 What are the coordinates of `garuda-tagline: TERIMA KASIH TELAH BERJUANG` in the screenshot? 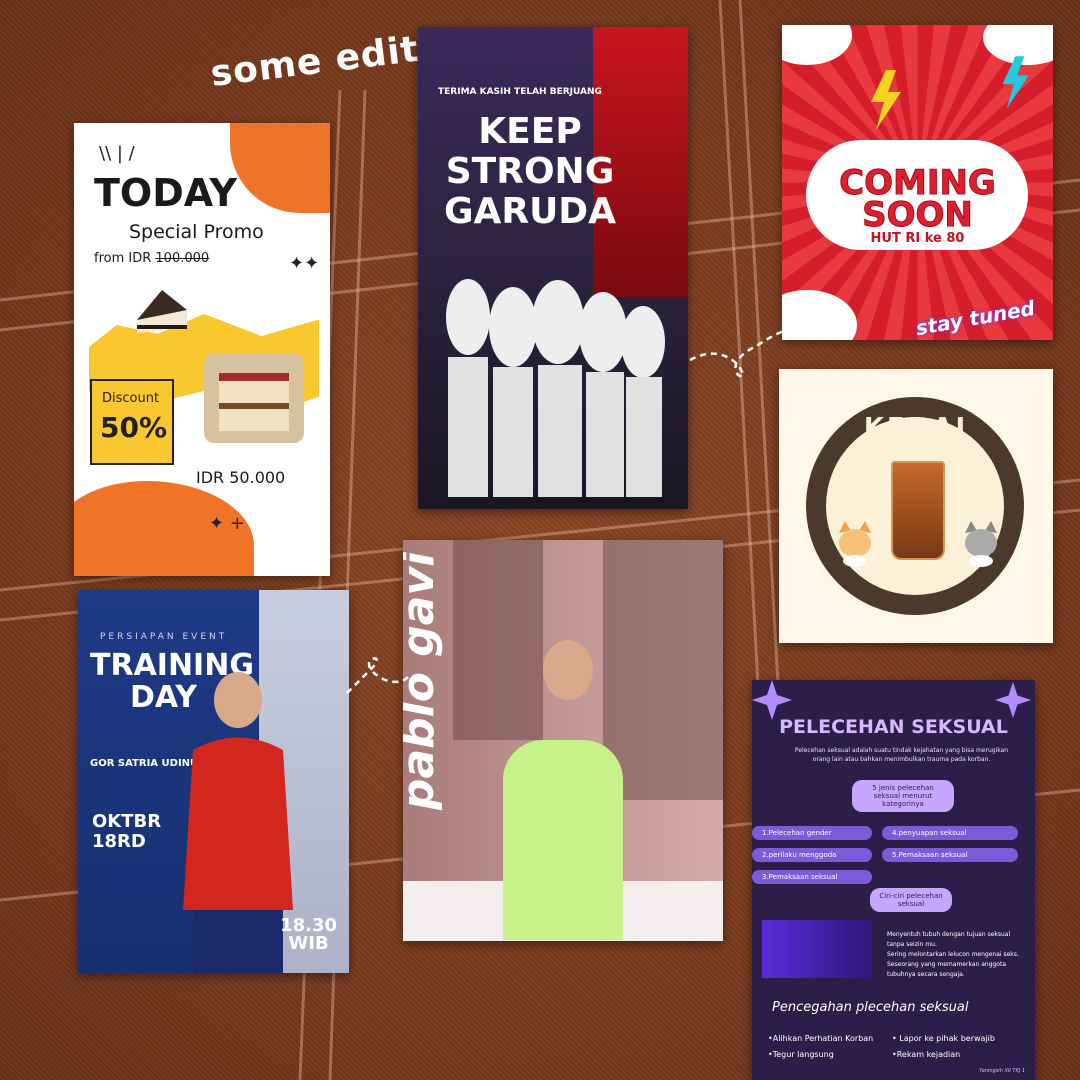 It's located at (520, 92).